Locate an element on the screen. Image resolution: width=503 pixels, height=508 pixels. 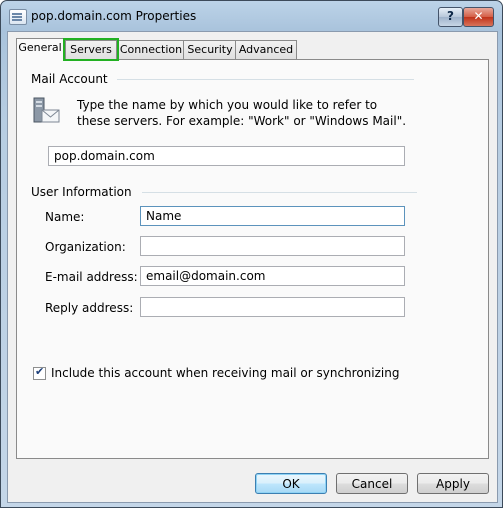
checkmark-icon: ✔ is located at coordinates (40, 371).